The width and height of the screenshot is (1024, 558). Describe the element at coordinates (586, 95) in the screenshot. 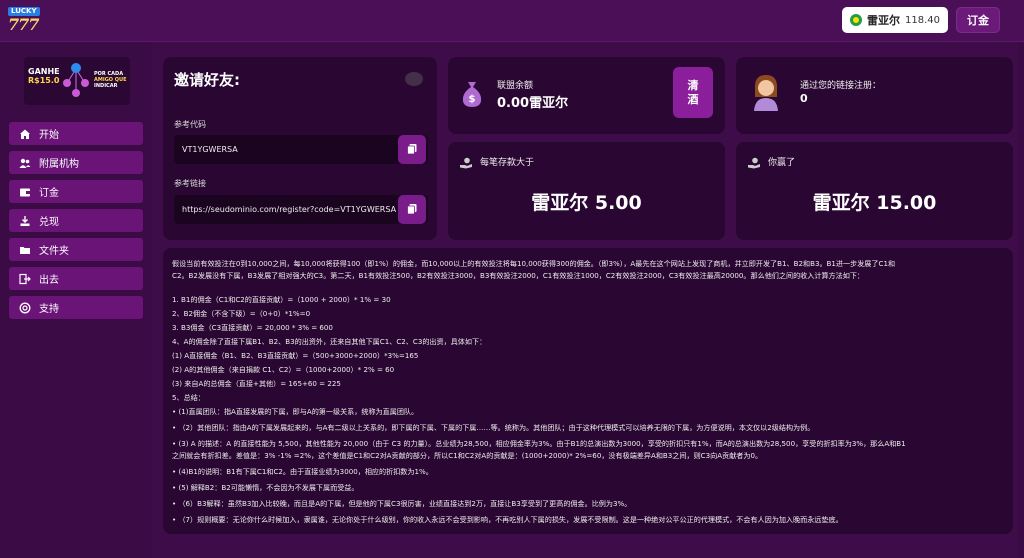

I see `affiliate-balance-card: $ 联盟余额 0.00雷亚尔 清 酒` at that location.